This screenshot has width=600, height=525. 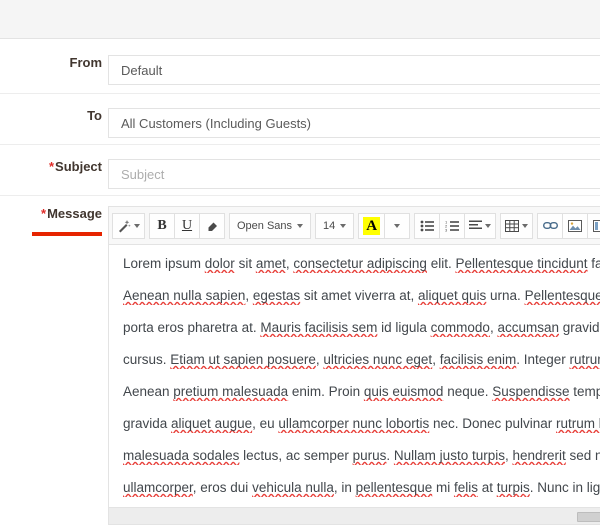 What do you see at coordinates (354, 123) in the screenshot?
I see `to-input: All Customers (Including Guests)` at bounding box center [354, 123].